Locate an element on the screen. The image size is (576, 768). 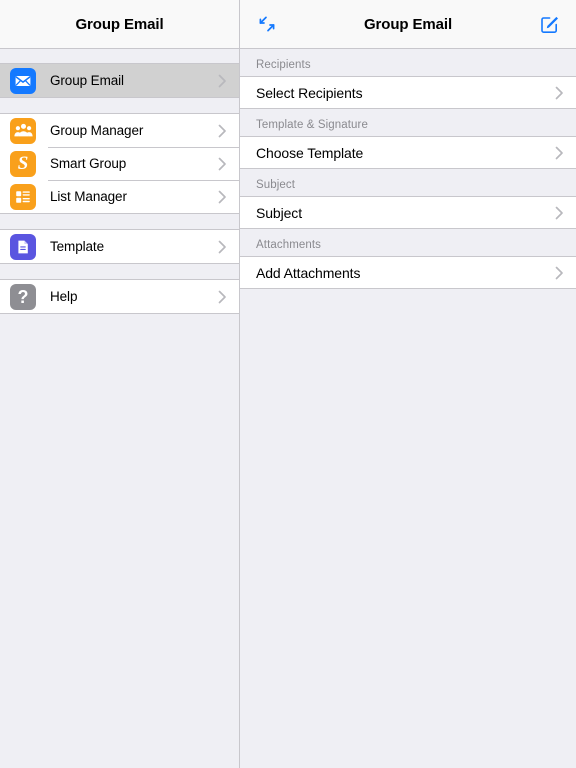
smart-group-s-icon: S is located at coordinates (23, 163).